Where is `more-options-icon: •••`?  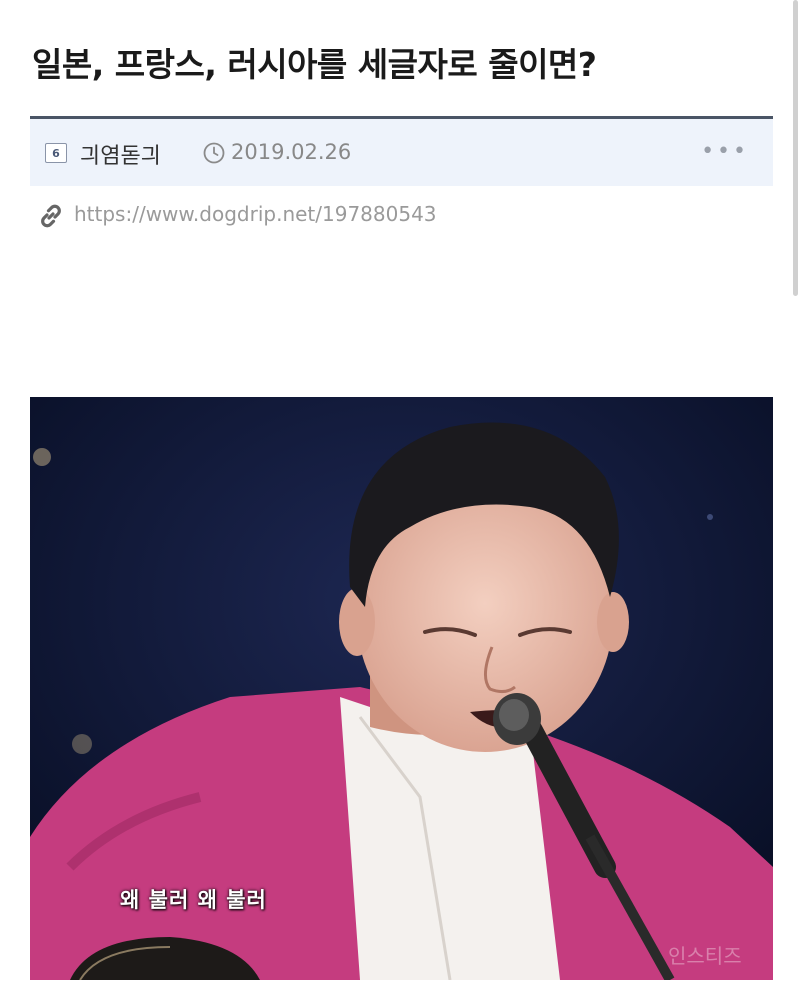
more-options-icon: ••• is located at coordinates (725, 151).